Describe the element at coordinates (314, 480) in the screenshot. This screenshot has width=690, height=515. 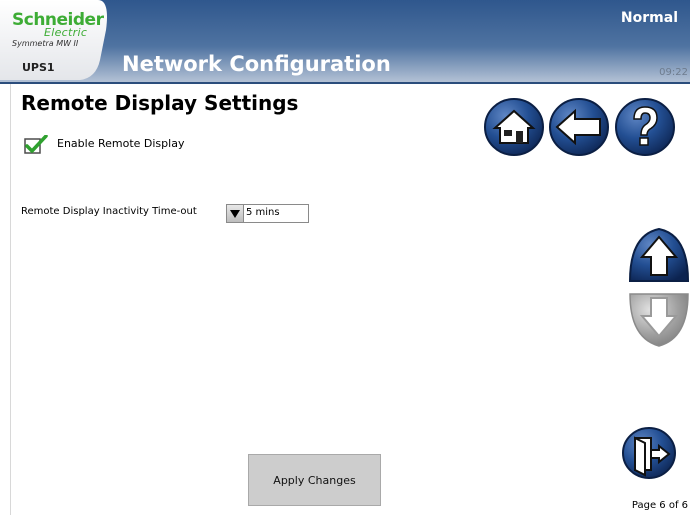
I see `apply-changes-button: Apply Changes` at that location.